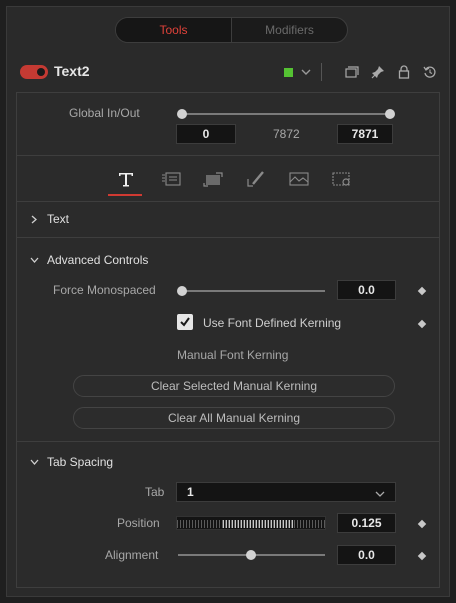 The height and width of the screenshot is (603, 456). Describe the element at coordinates (104, 290) in the screenshot. I see `force-monospaced-label: Force Monospaced` at that location.